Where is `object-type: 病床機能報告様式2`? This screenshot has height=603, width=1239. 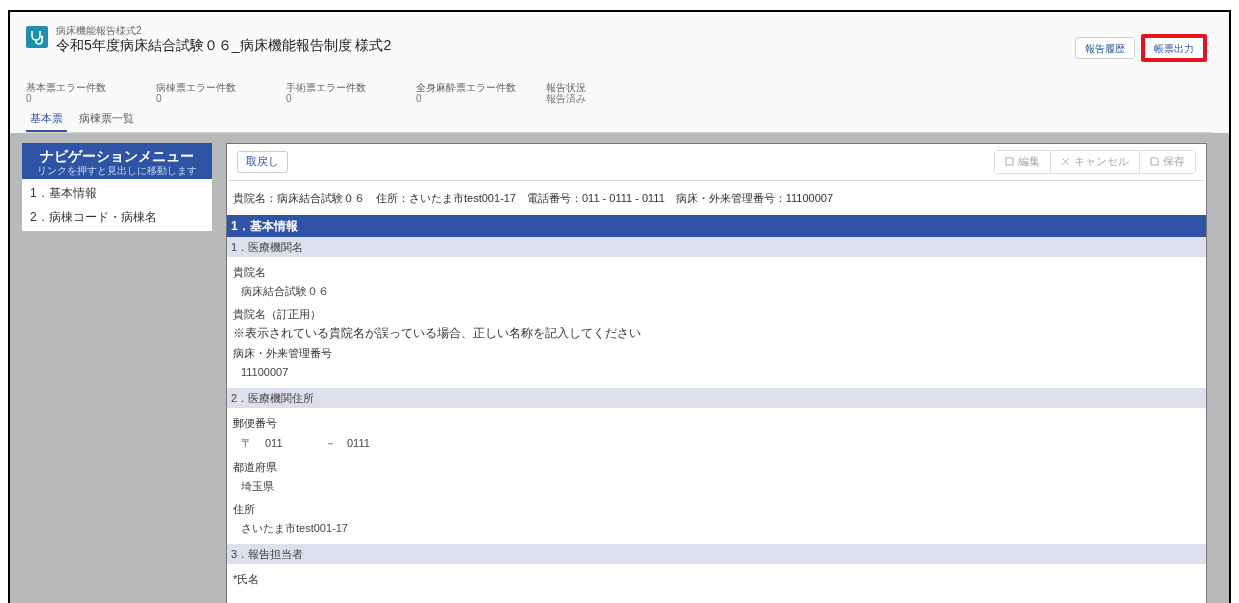 object-type: 病床機能報告様式2 is located at coordinates (99, 31).